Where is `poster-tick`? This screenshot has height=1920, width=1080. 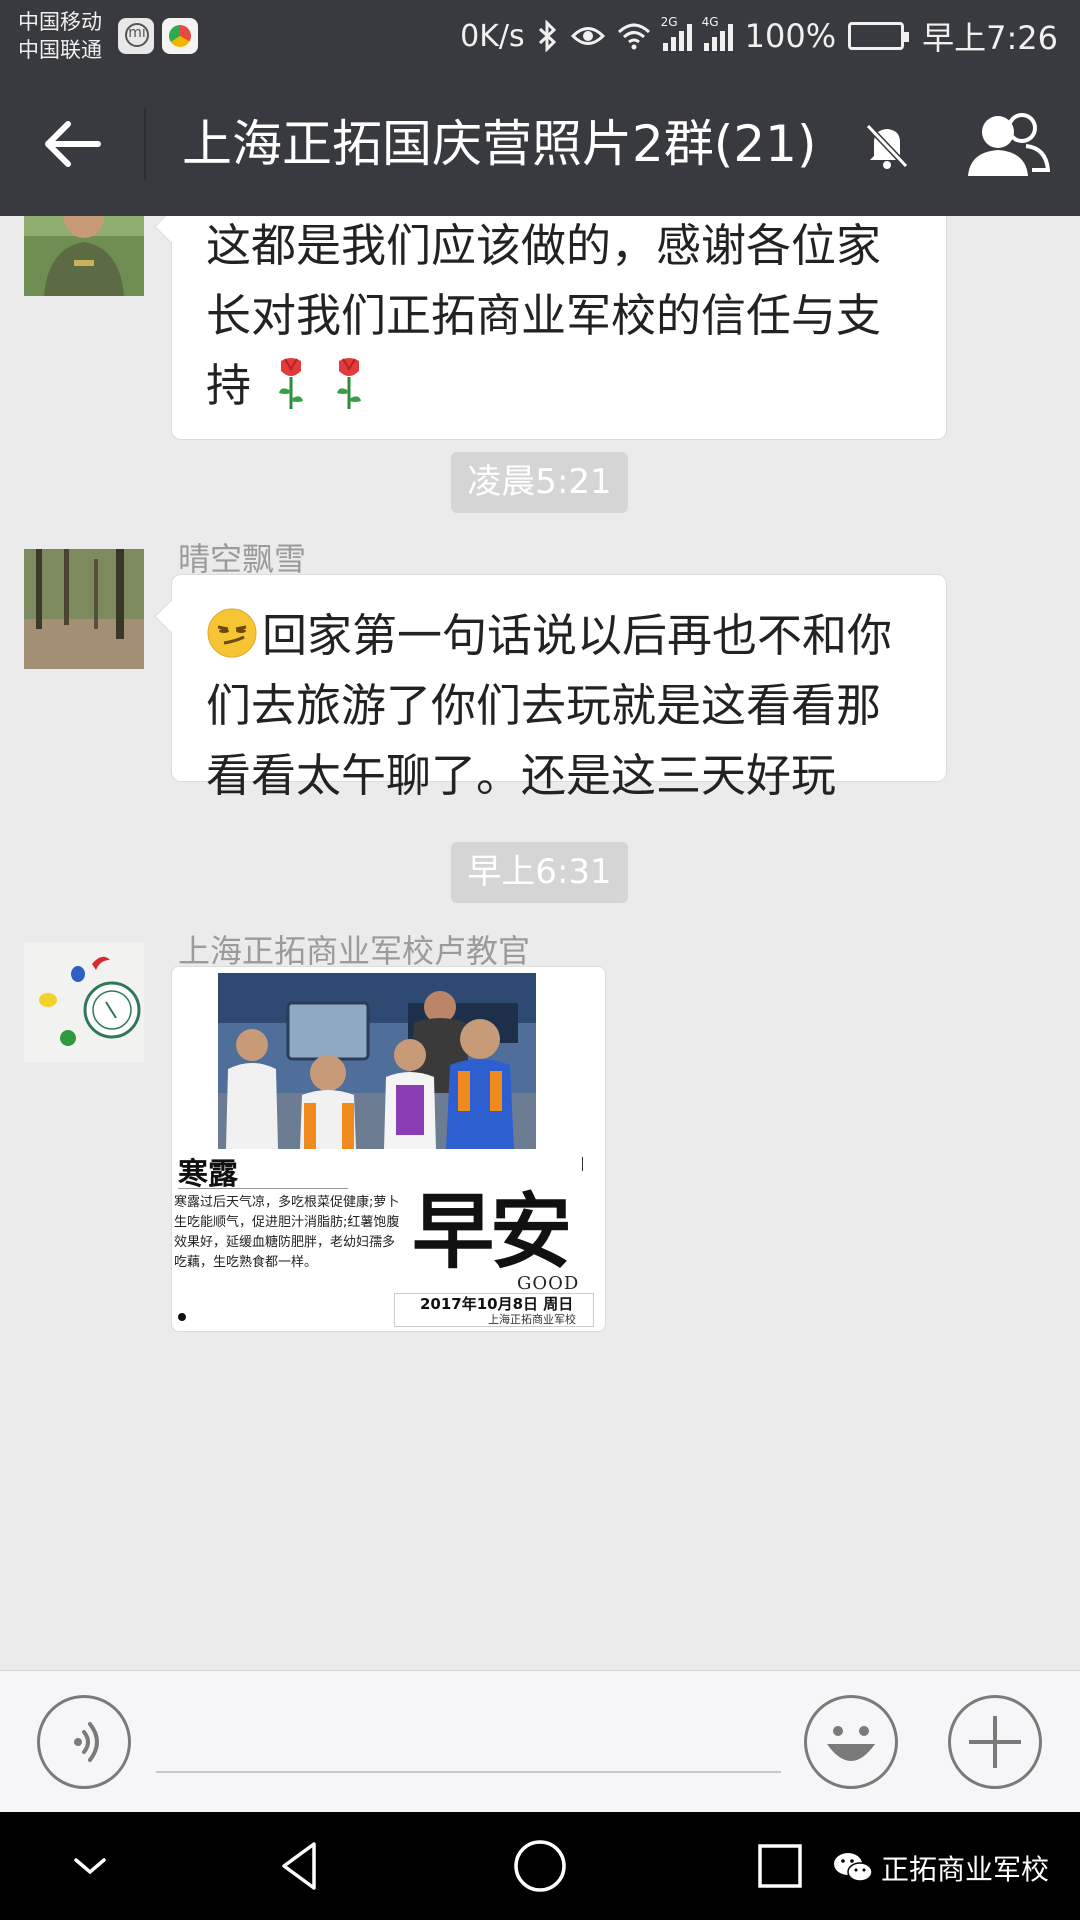 poster-tick is located at coordinates (582, 1164).